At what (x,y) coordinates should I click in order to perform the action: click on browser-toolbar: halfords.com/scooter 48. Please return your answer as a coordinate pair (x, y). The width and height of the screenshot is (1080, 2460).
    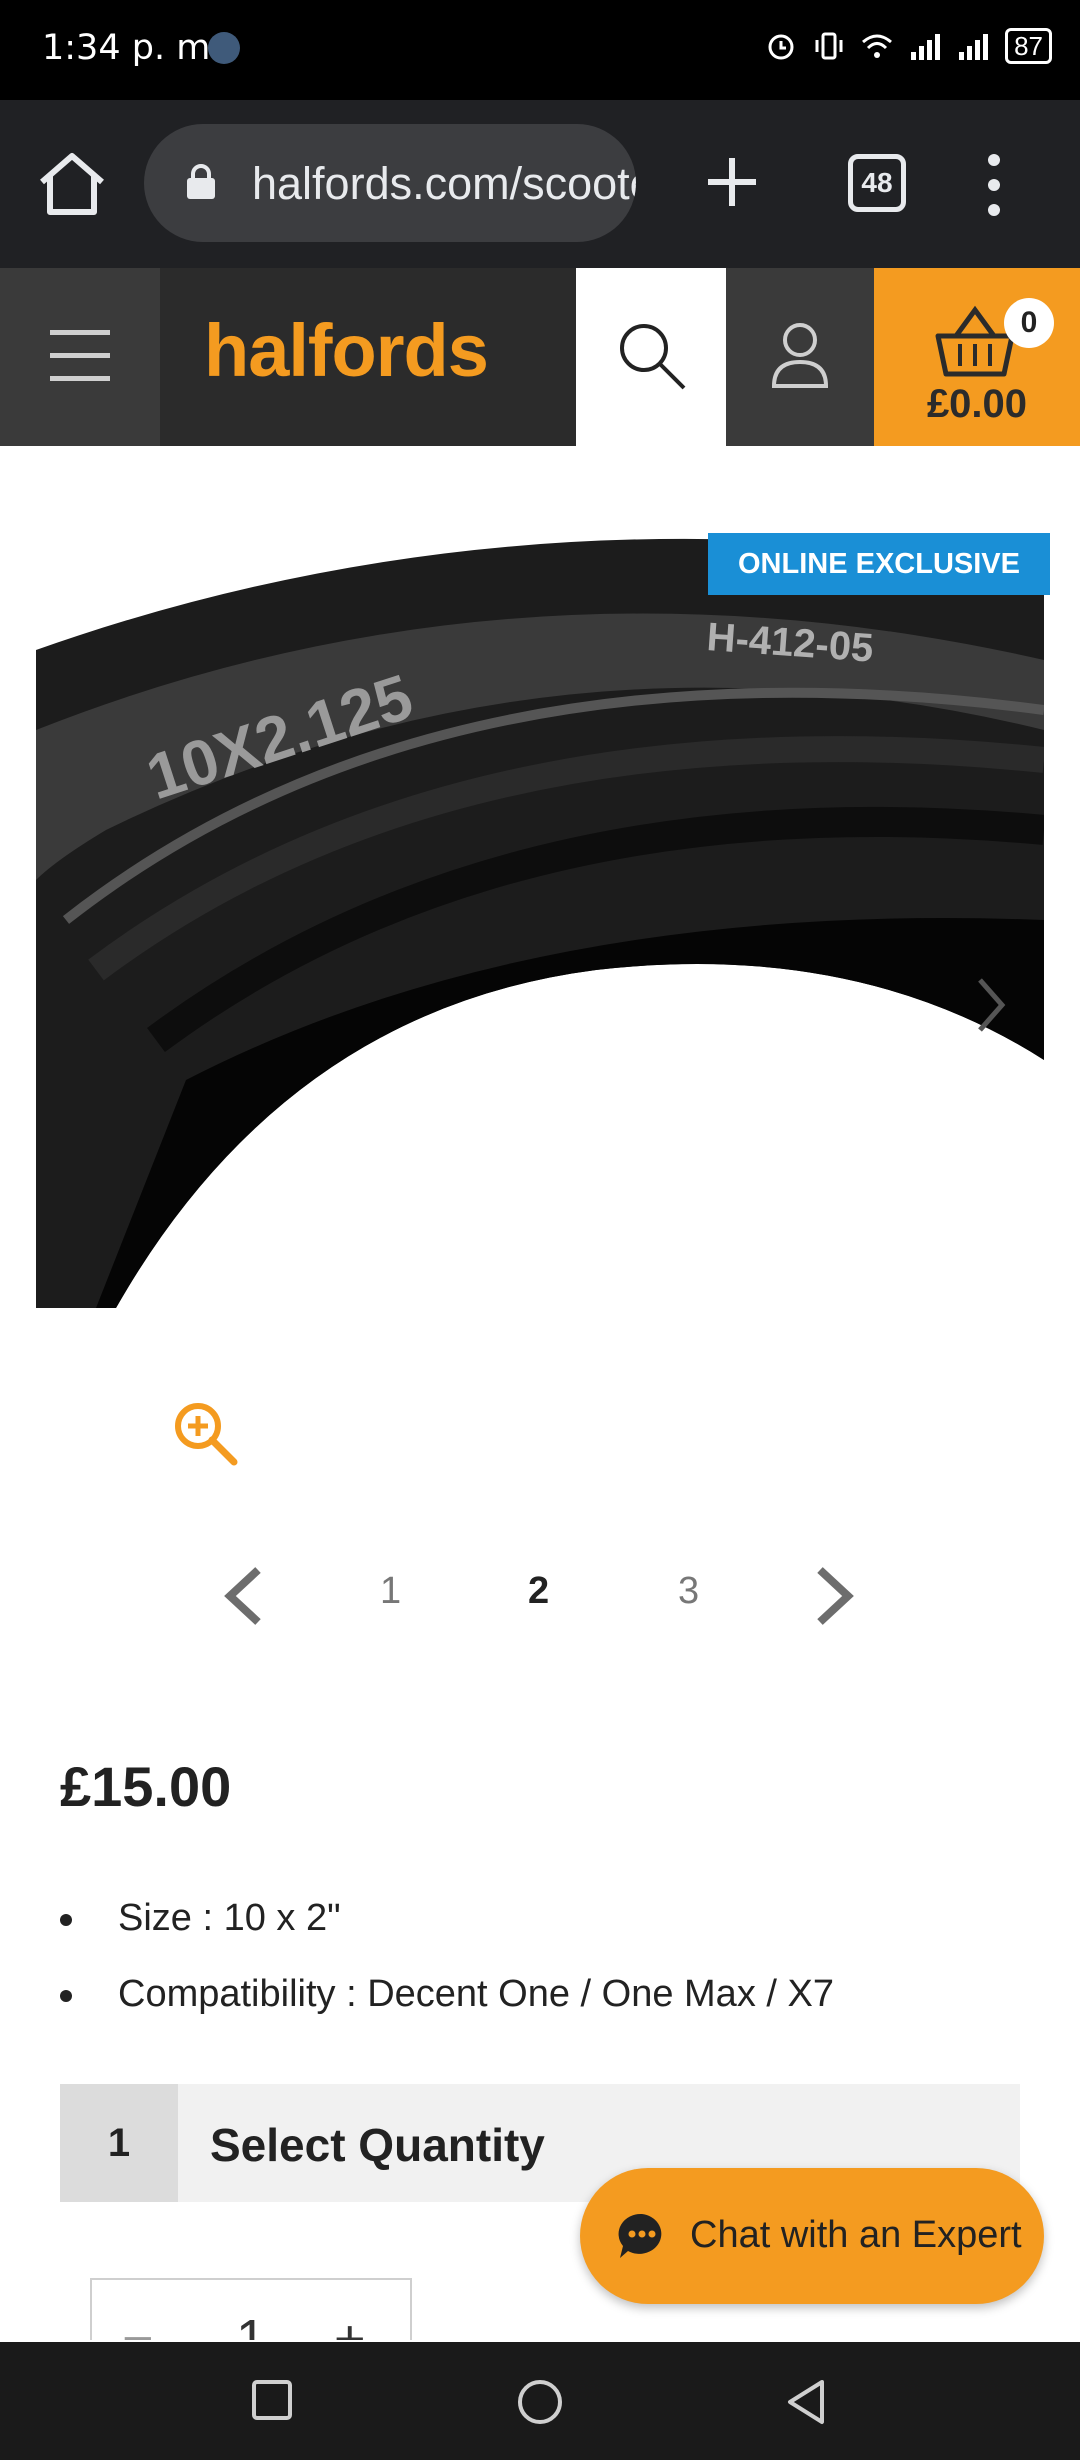
    Looking at the image, I should click on (540, 184).